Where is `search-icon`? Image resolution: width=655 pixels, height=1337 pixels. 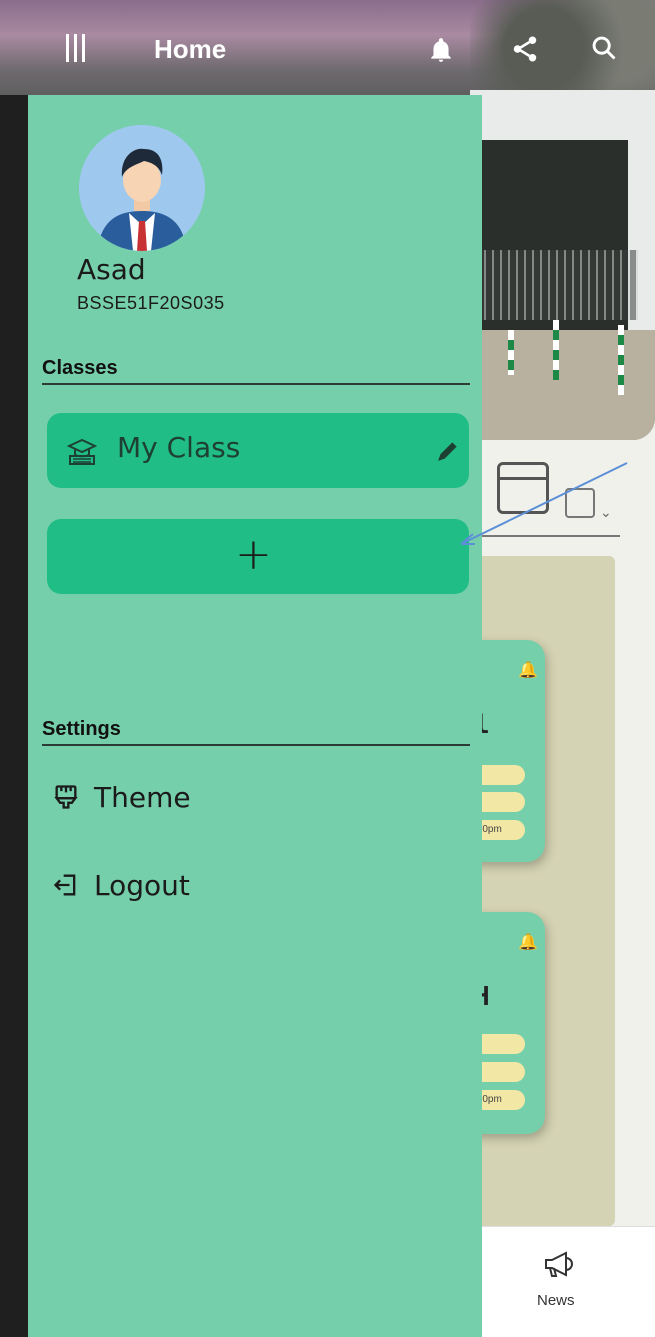
search-icon is located at coordinates (604, 51).